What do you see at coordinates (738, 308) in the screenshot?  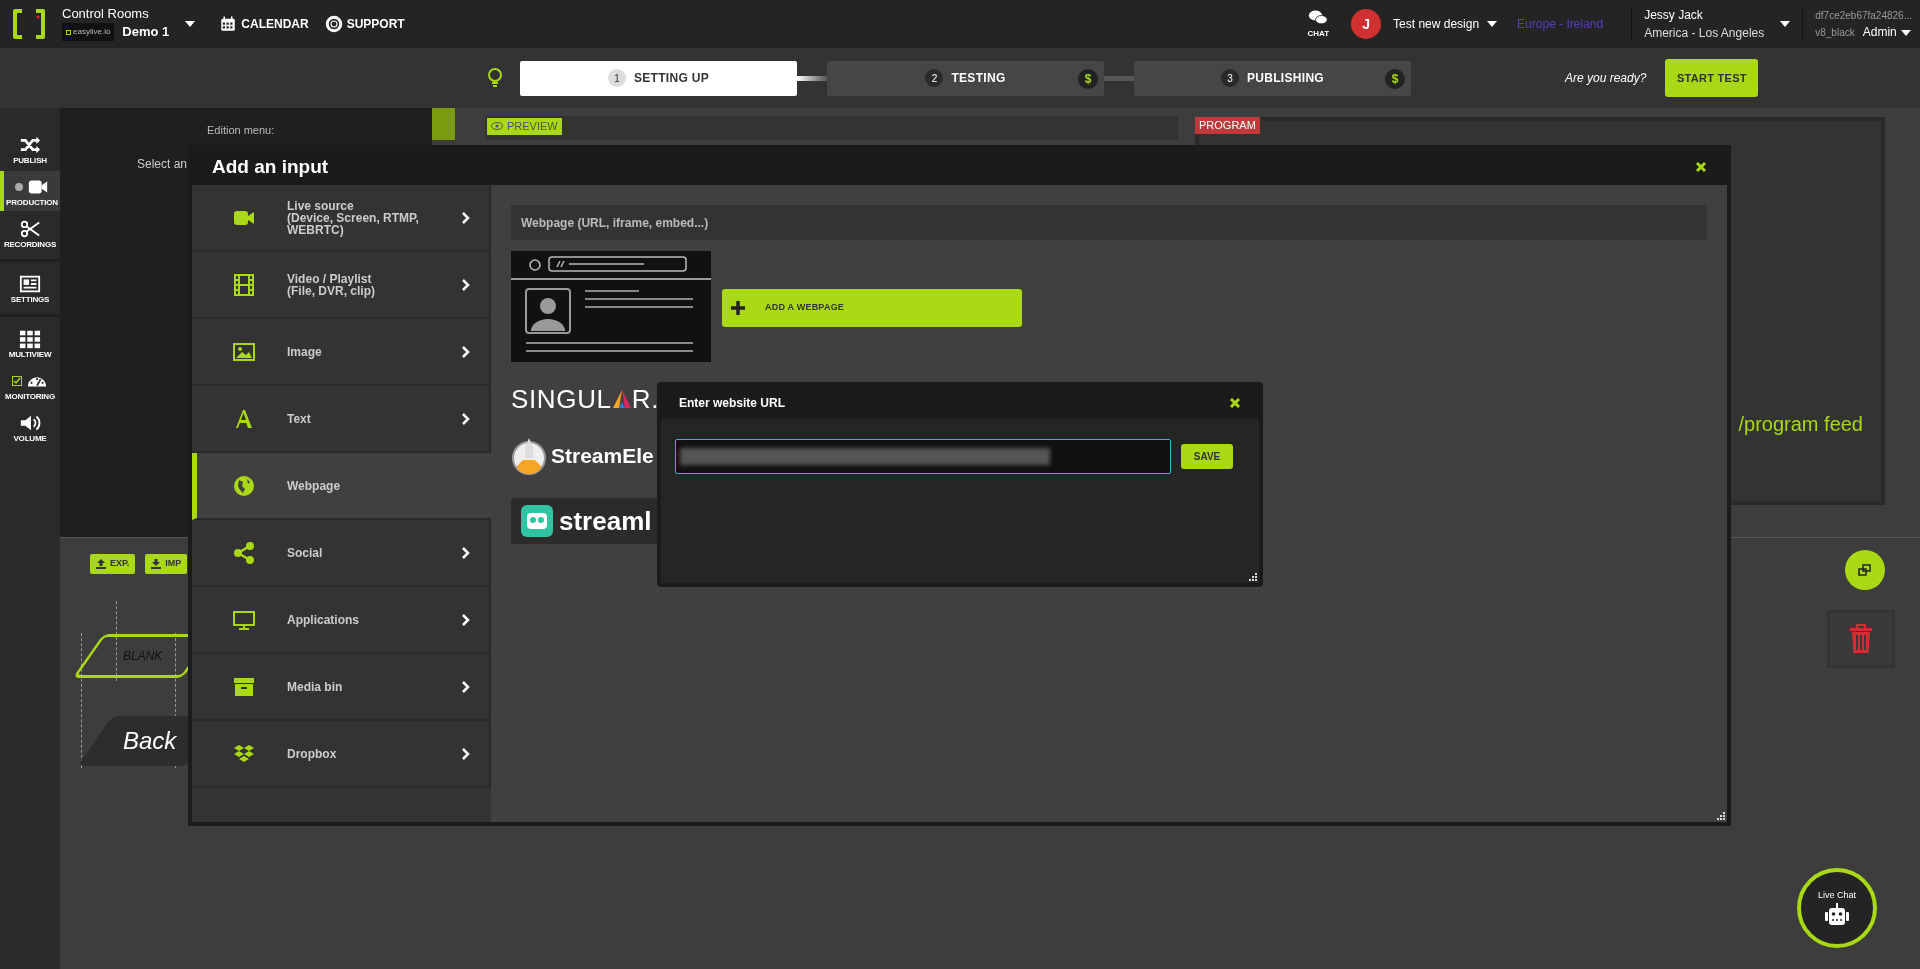 I see `plus-icon` at bounding box center [738, 308].